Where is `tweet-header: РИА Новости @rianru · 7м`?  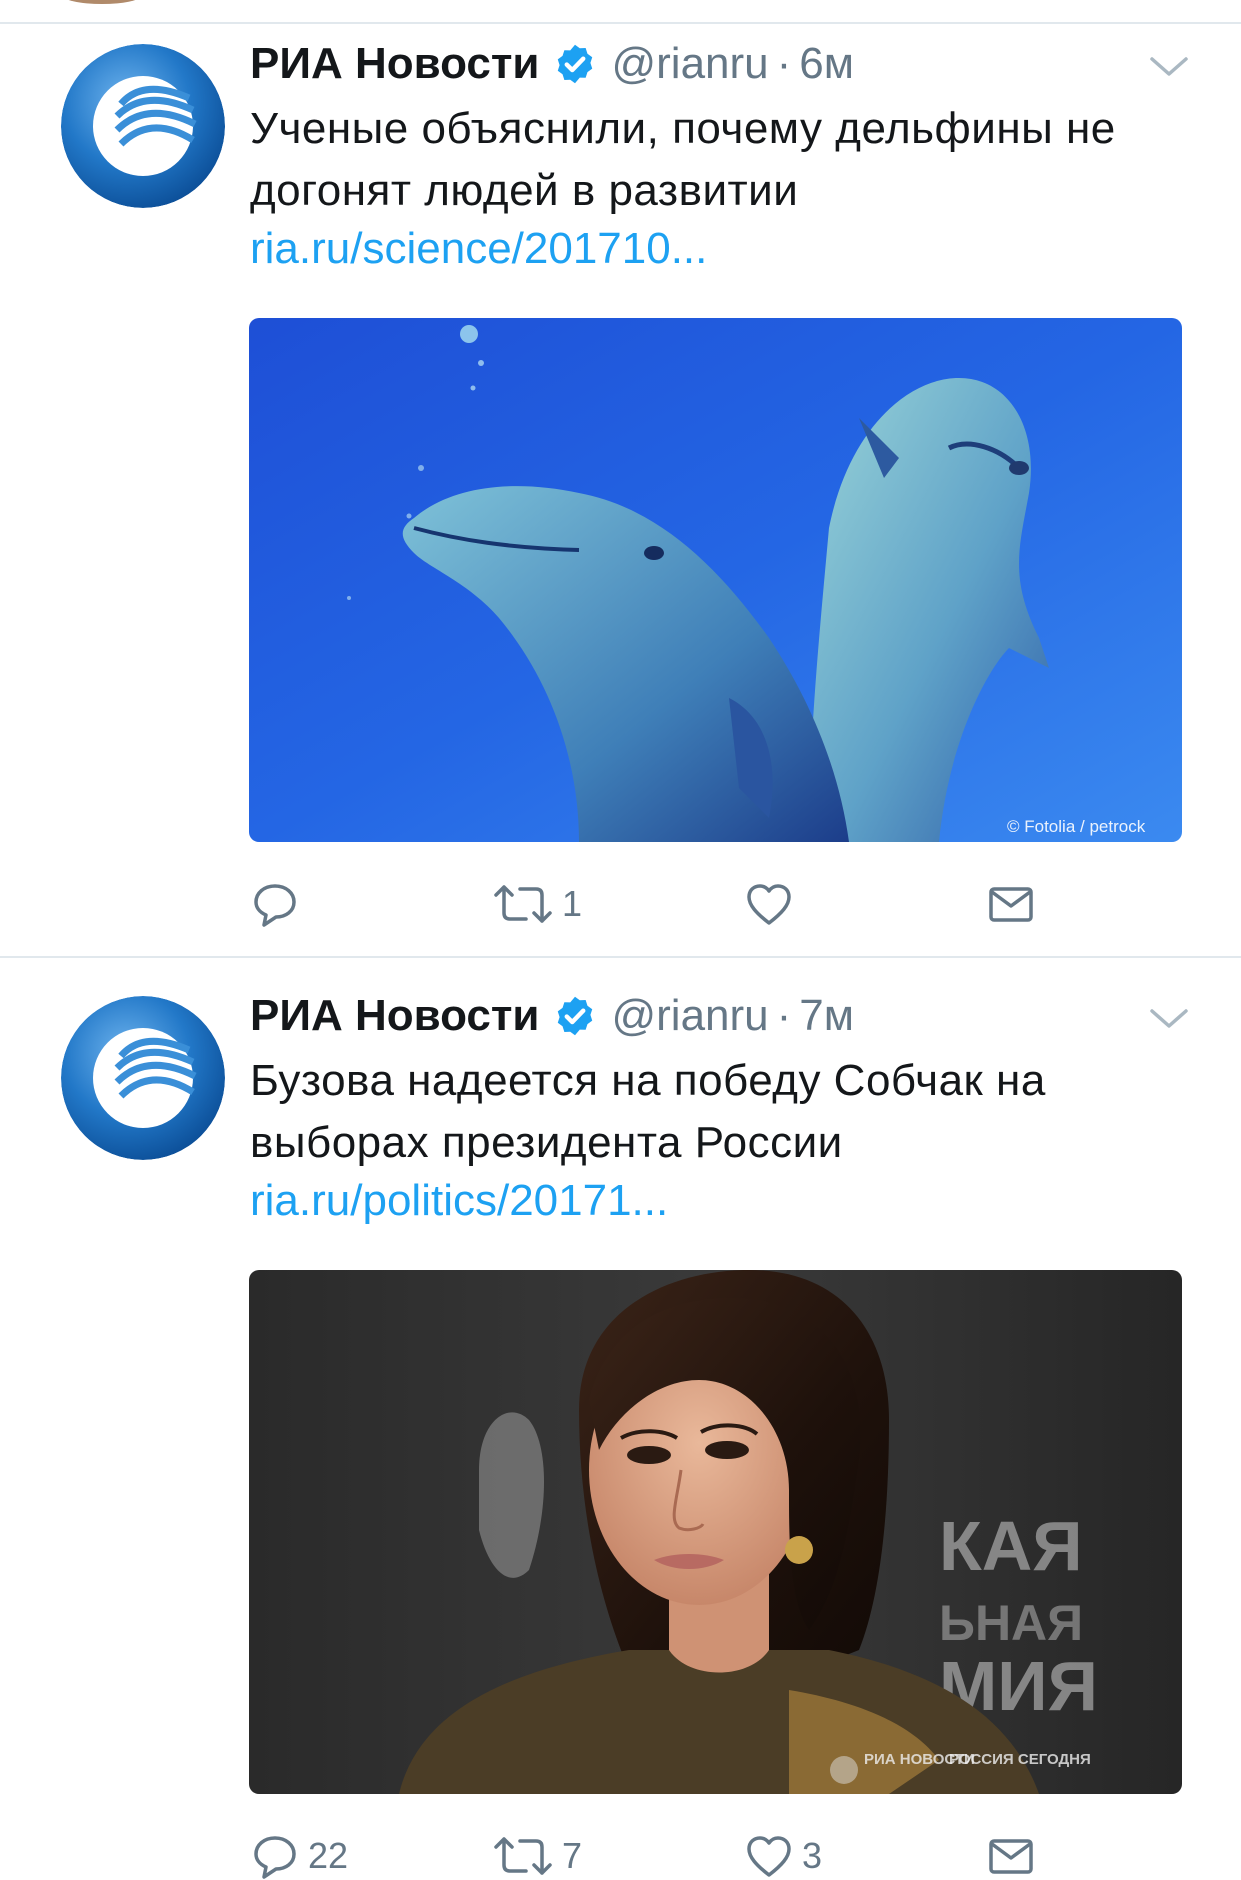
tweet-header: РИА Новости @rianru · 7м is located at coordinates (552, 1016).